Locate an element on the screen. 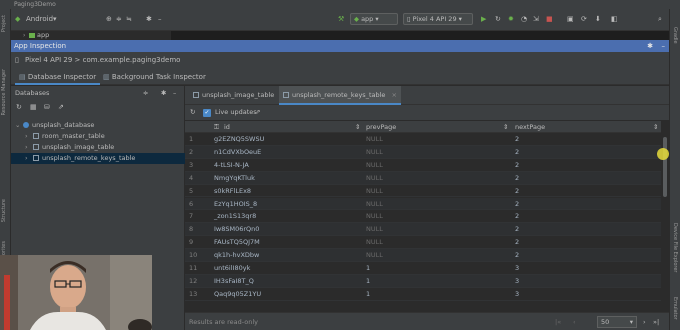 This screenshot has height=330, width=680. table-row: 10 qk1h-hvXDbw NULL 2 is located at coordinates (423, 255).